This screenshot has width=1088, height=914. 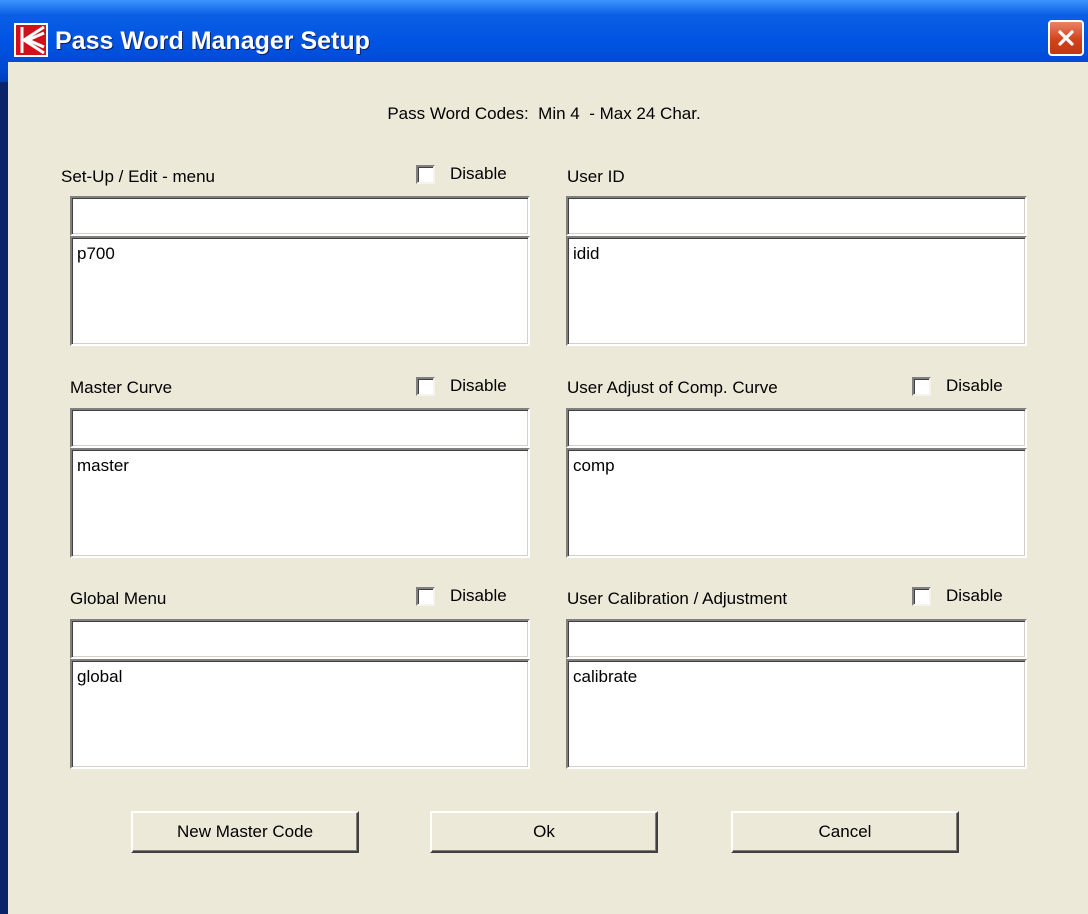 I want to click on user-id-input, so click(x=796, y=216).